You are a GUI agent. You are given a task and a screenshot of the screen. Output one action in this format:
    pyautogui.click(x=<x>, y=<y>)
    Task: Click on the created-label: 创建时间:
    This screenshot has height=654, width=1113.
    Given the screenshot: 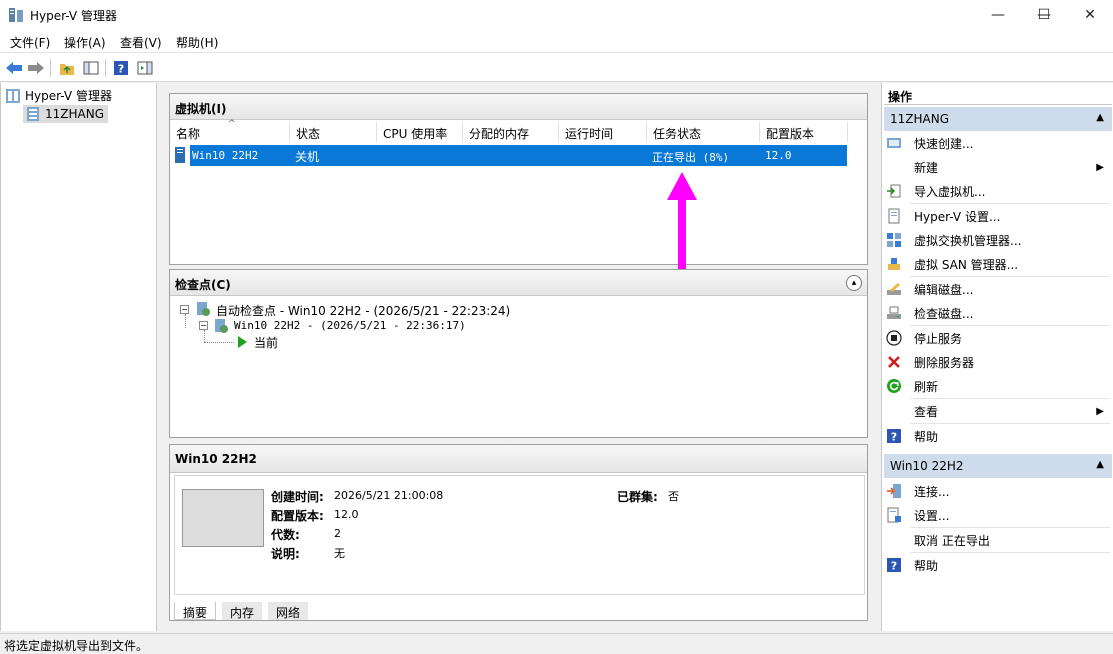 What is the action you would take?
    pyautogui.click(x=297, y=497)
    